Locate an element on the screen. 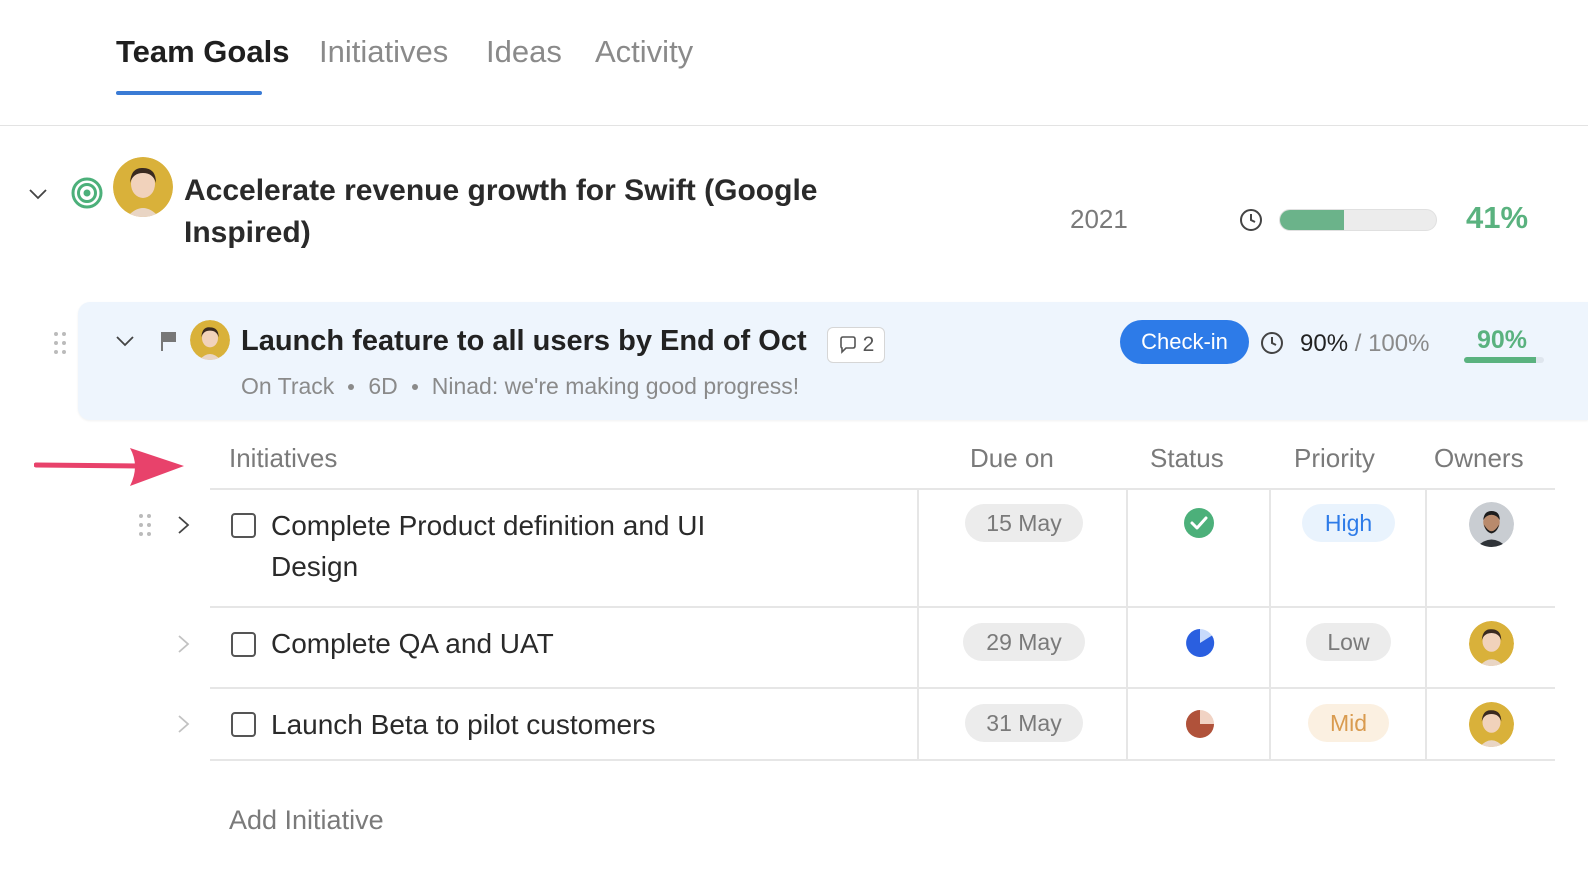 The height and width of the screenshot is (893, 1588). active-tab-indicator is located at coordinates (189, 93).